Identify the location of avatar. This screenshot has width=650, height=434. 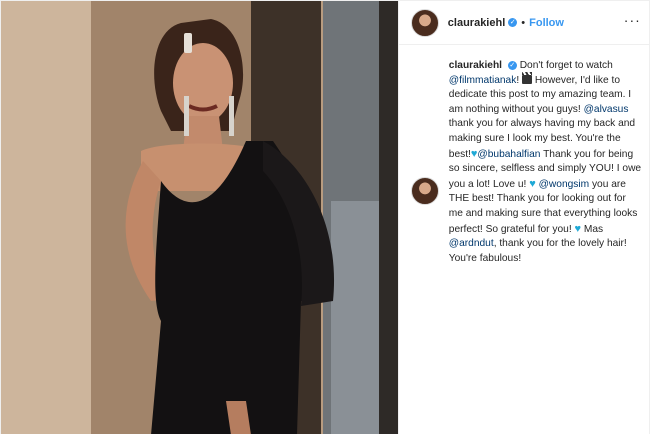
(424, 22).